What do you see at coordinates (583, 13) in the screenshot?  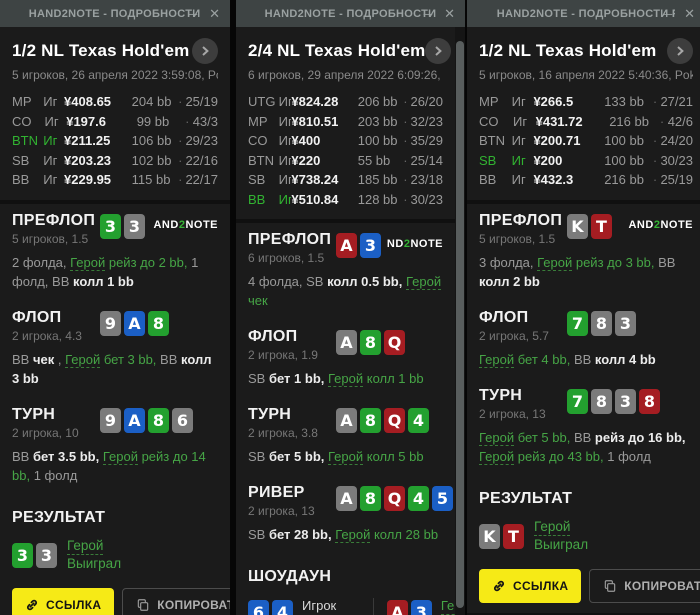 I see `window-titlebar: HAND2NOTE - ПОДРОБНОСТИ РАЗД ─ ✕` at bounding box center [583, 13].